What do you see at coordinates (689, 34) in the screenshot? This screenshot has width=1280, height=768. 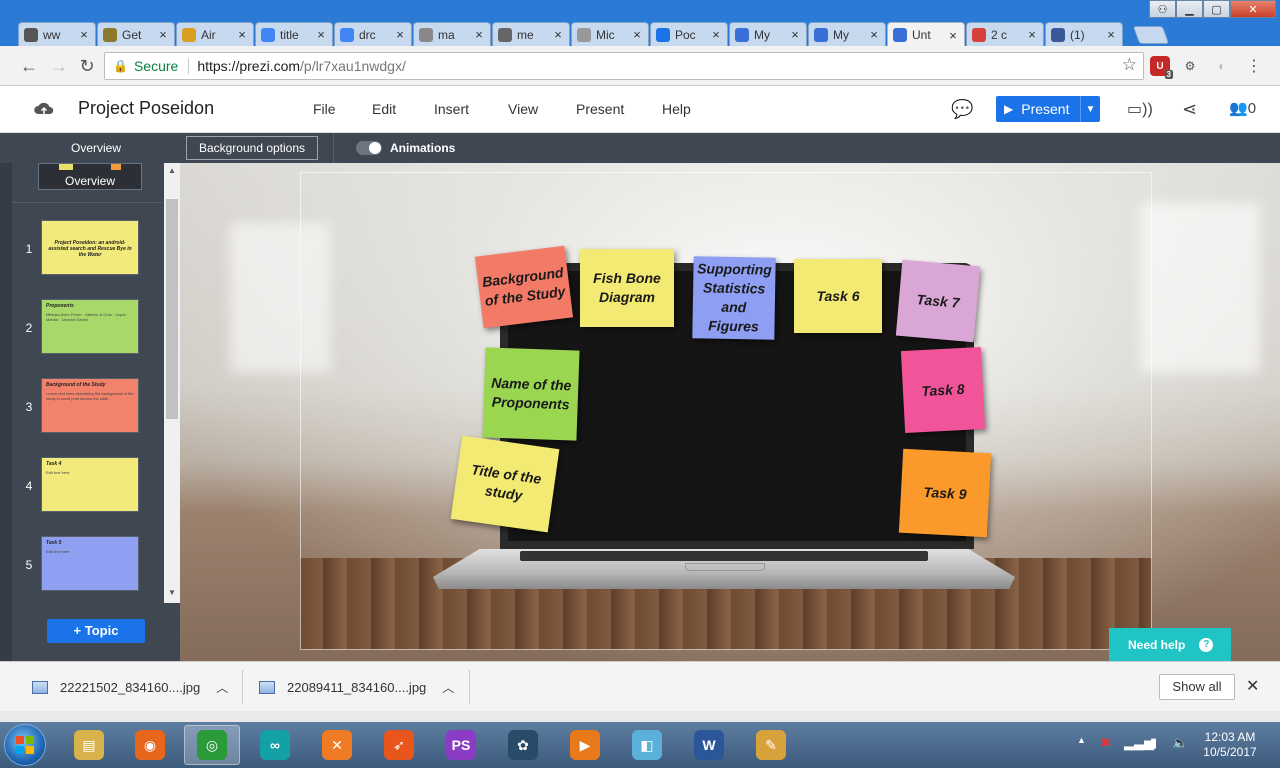 I see `browser-tab: Poc ×` at bounding box center [689, 34].